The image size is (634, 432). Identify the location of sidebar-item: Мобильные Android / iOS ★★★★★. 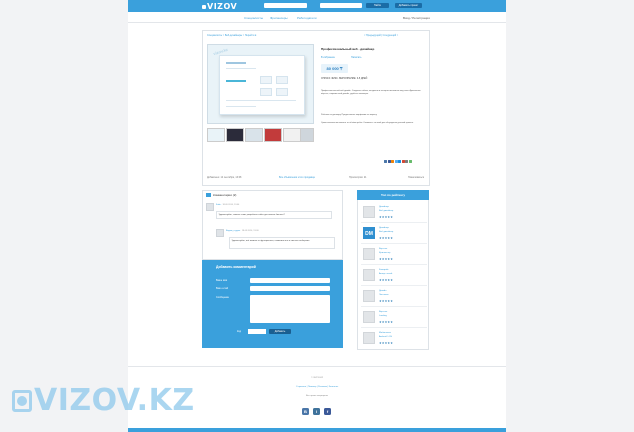
(394, 339).